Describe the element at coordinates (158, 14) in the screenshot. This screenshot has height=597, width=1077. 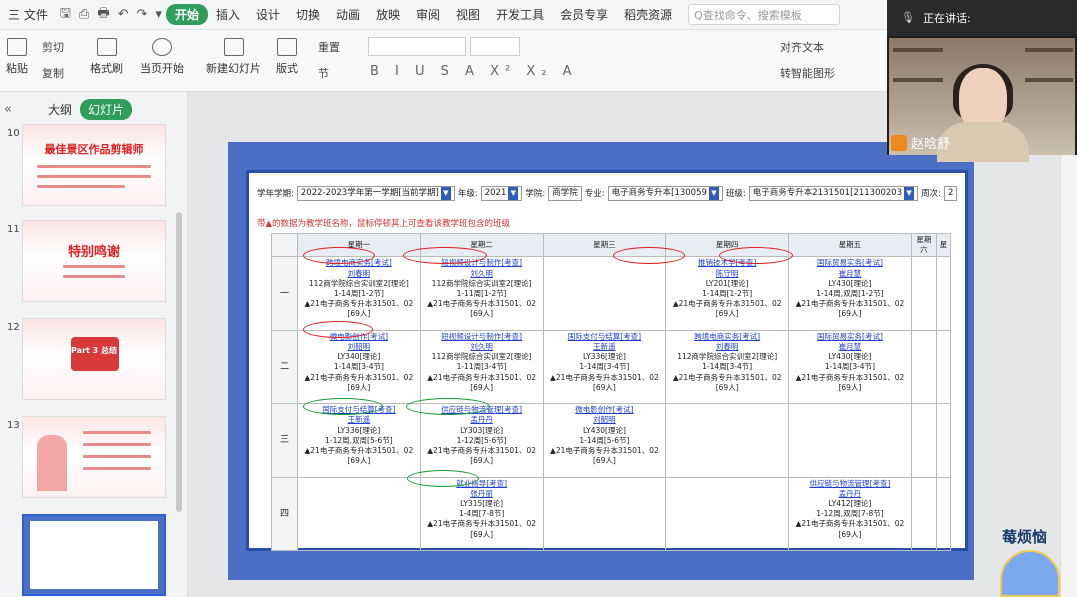
I see `chevron-down-icon: ▾` at that location.